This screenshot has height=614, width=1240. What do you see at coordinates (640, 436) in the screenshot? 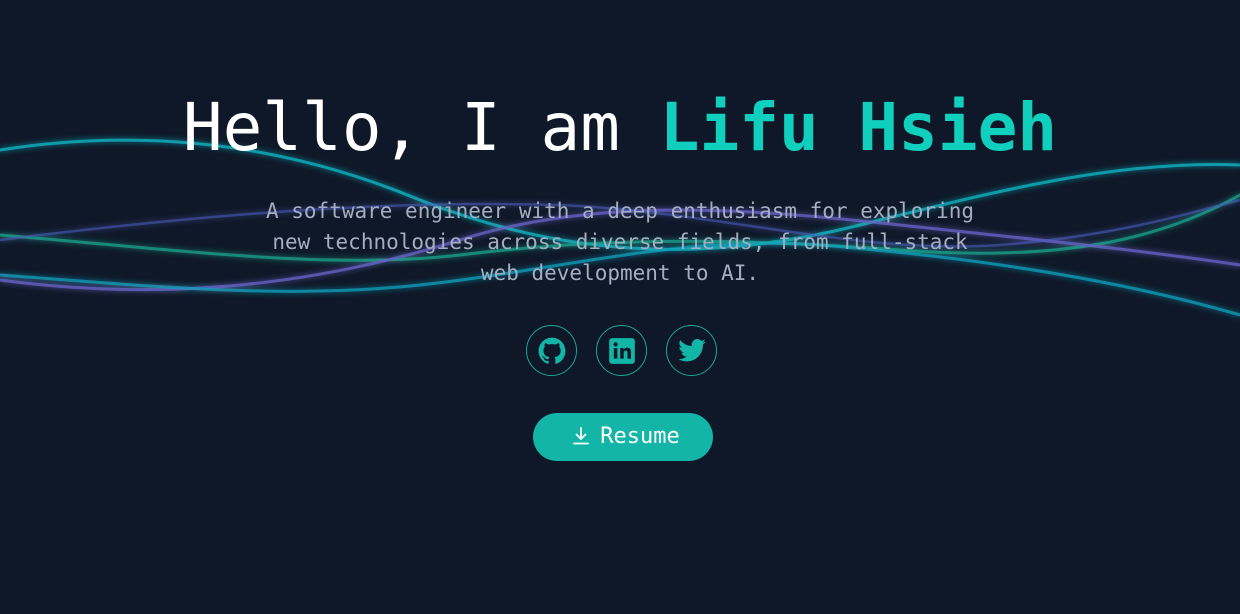
I see `resume-label: Resume` at bounding box center [640, 436].